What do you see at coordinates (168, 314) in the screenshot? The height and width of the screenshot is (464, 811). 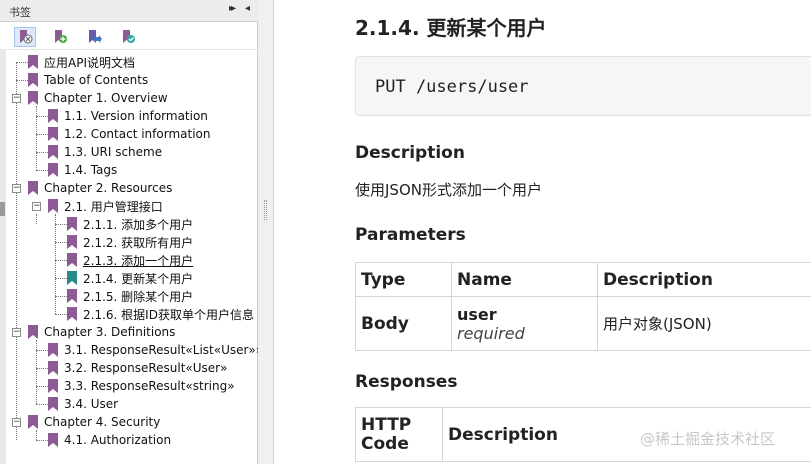 I see `bookmark-label: 2.1.6. 根据ID获取单个用户信息` at bounding box center [168, 314].